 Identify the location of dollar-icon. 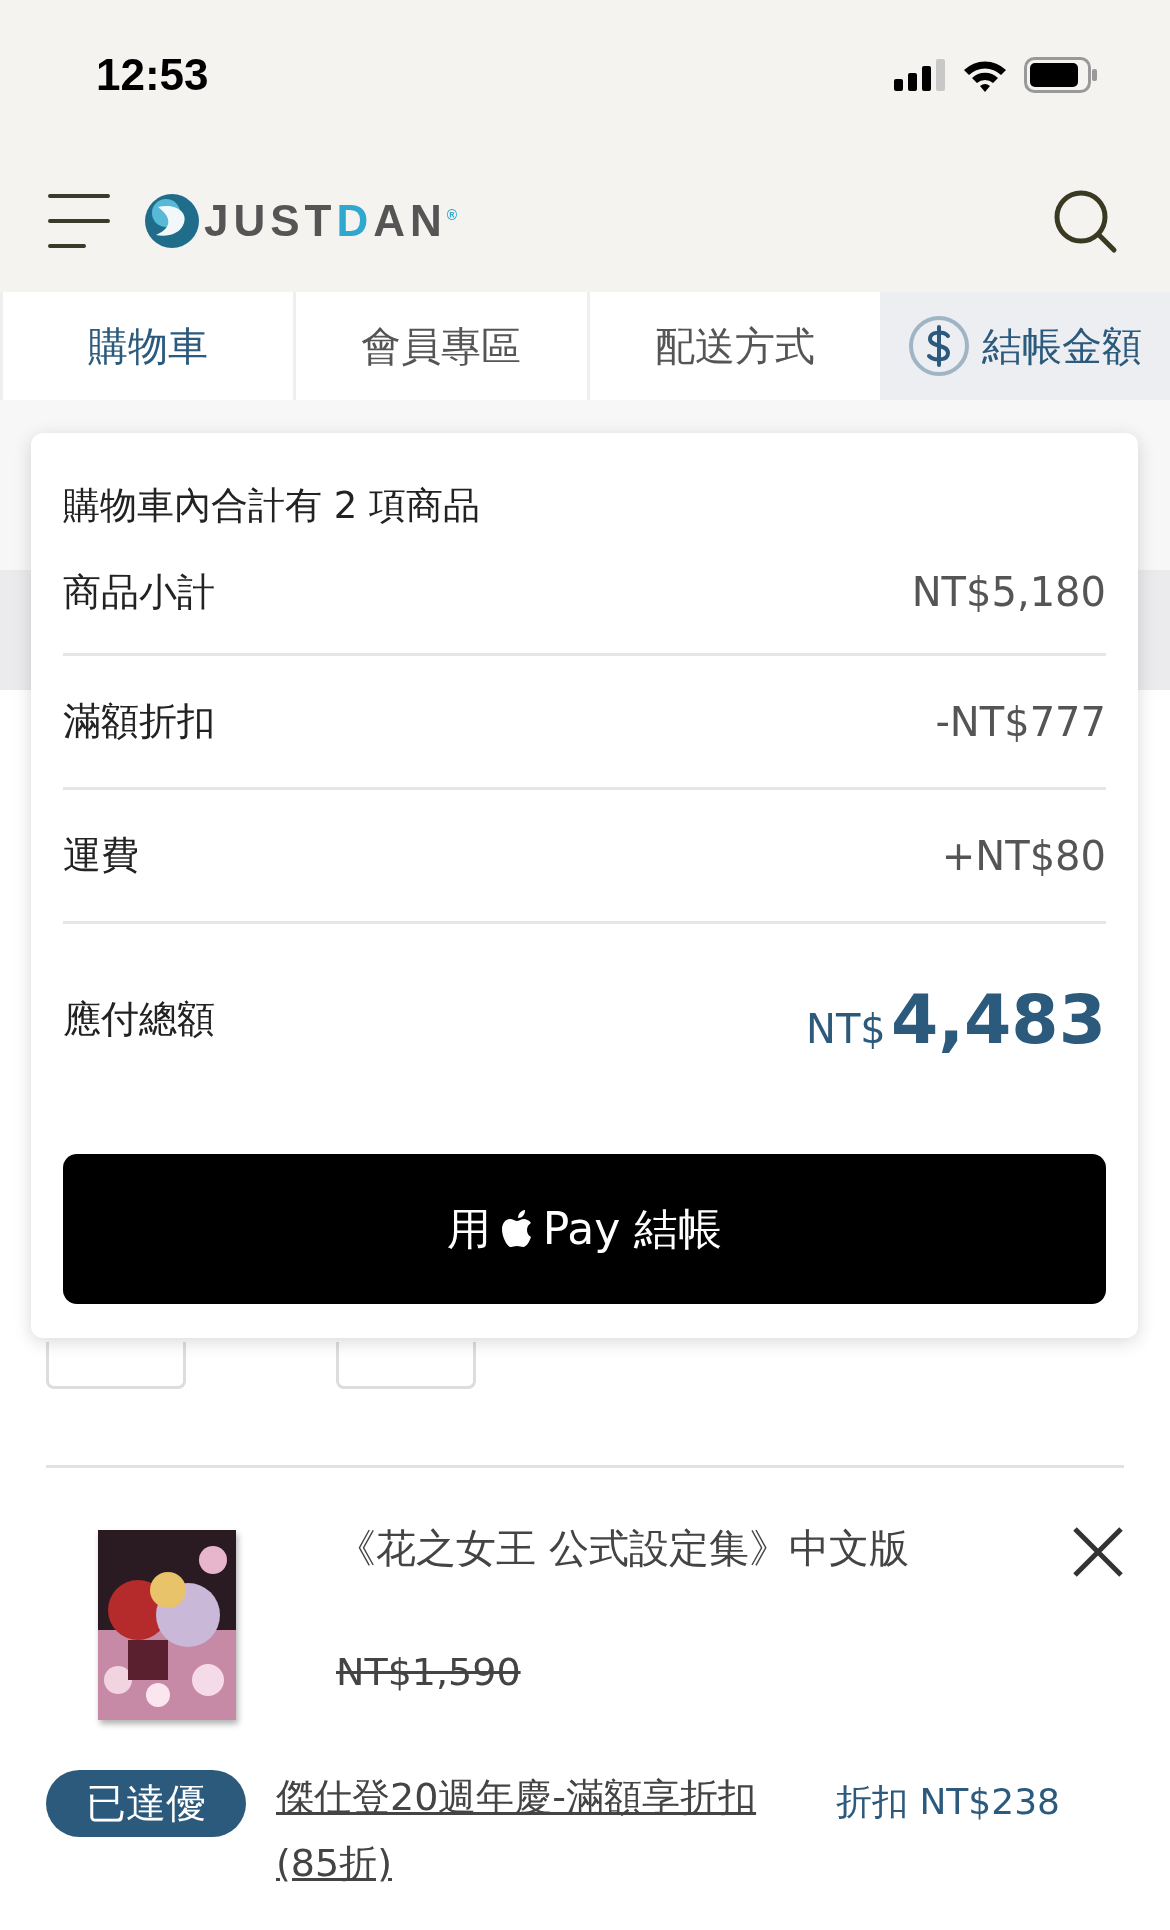
(938, 346).